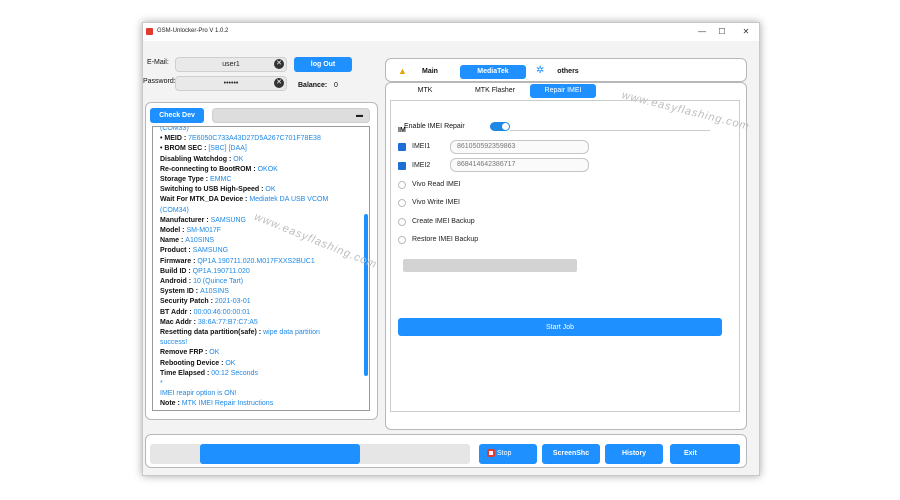 The height and width of the screenshot is (500, 900). What do you see at coordinates (198, 394) in the screenshot?
I see `log-value: IMEI reapir option is ON!` at bounding box center [198, 394].